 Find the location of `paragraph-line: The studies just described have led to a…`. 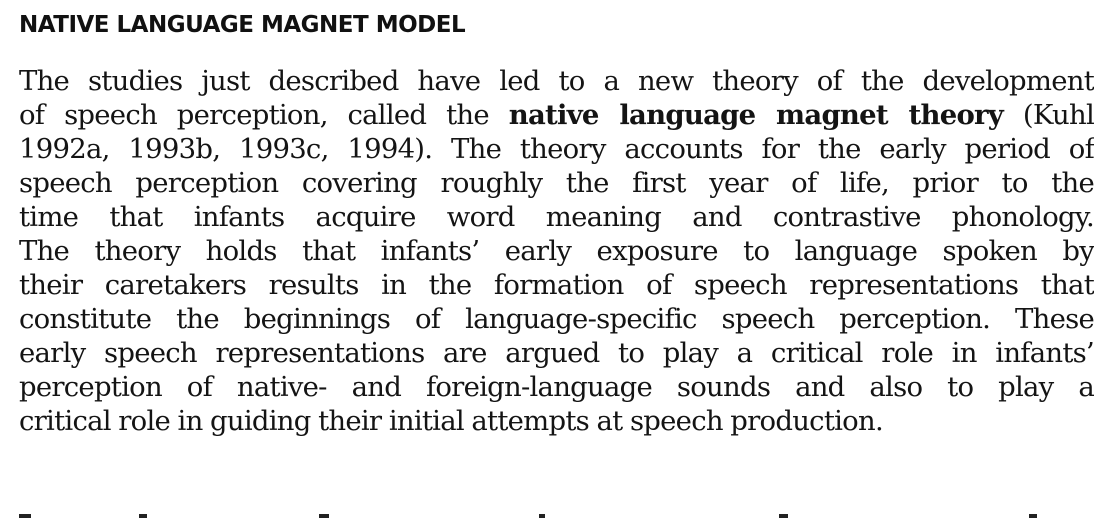

paragraph-line: The studies just described have led to a… is located at coordinates (556, 81).